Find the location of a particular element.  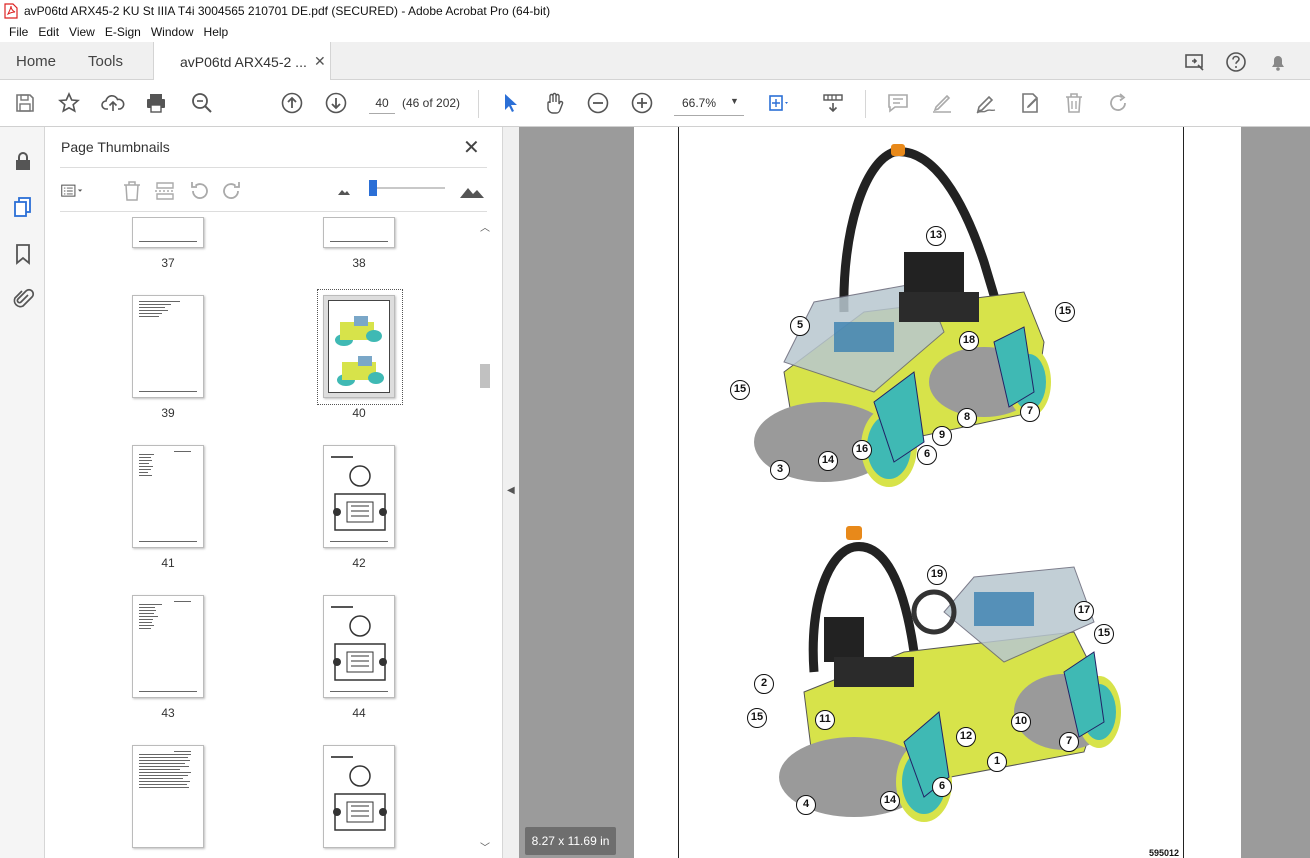

scrolling-mode-icon is located at coordinates (833, 103).